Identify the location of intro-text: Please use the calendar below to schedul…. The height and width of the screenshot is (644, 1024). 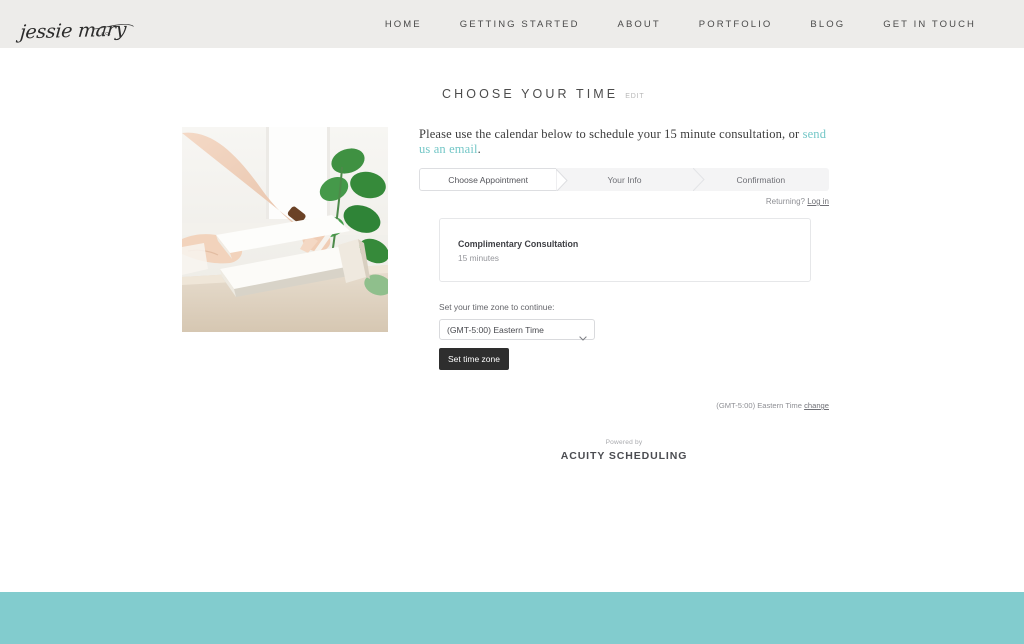
(624, 142).